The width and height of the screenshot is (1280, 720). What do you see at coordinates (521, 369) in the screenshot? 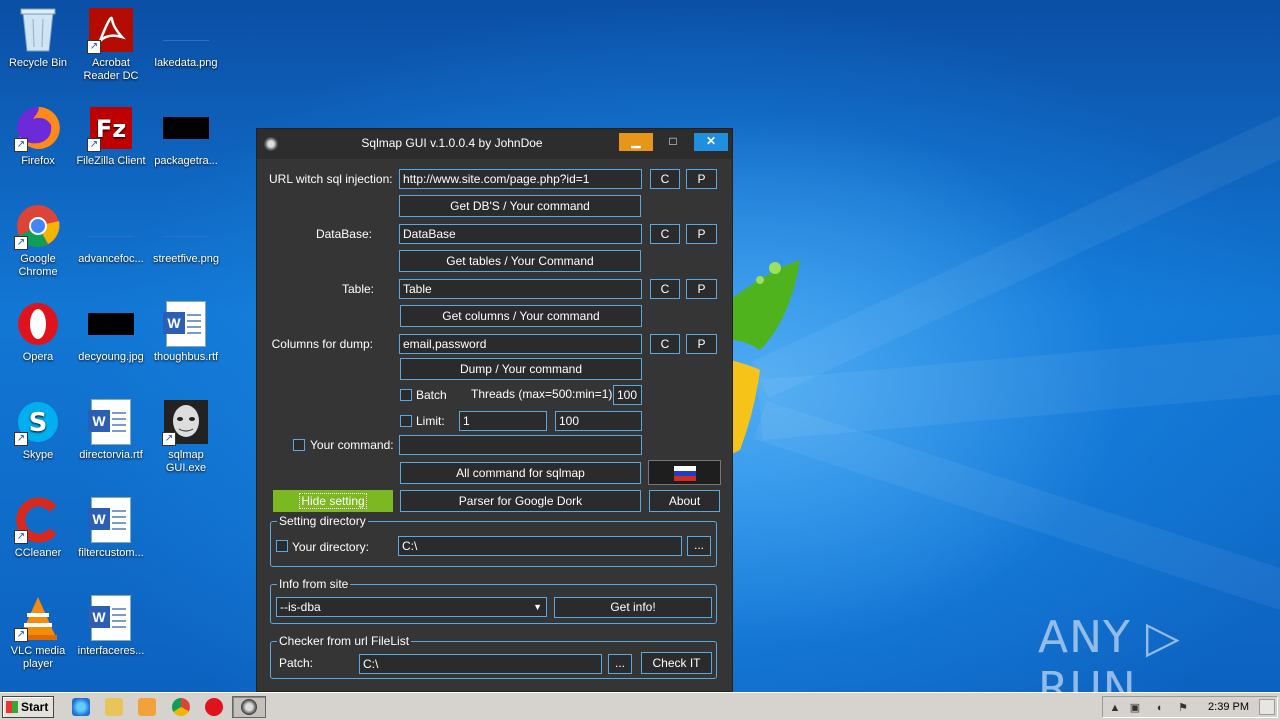
I see `dump-button: Dump / Your command` at bounding box center [521, 369].